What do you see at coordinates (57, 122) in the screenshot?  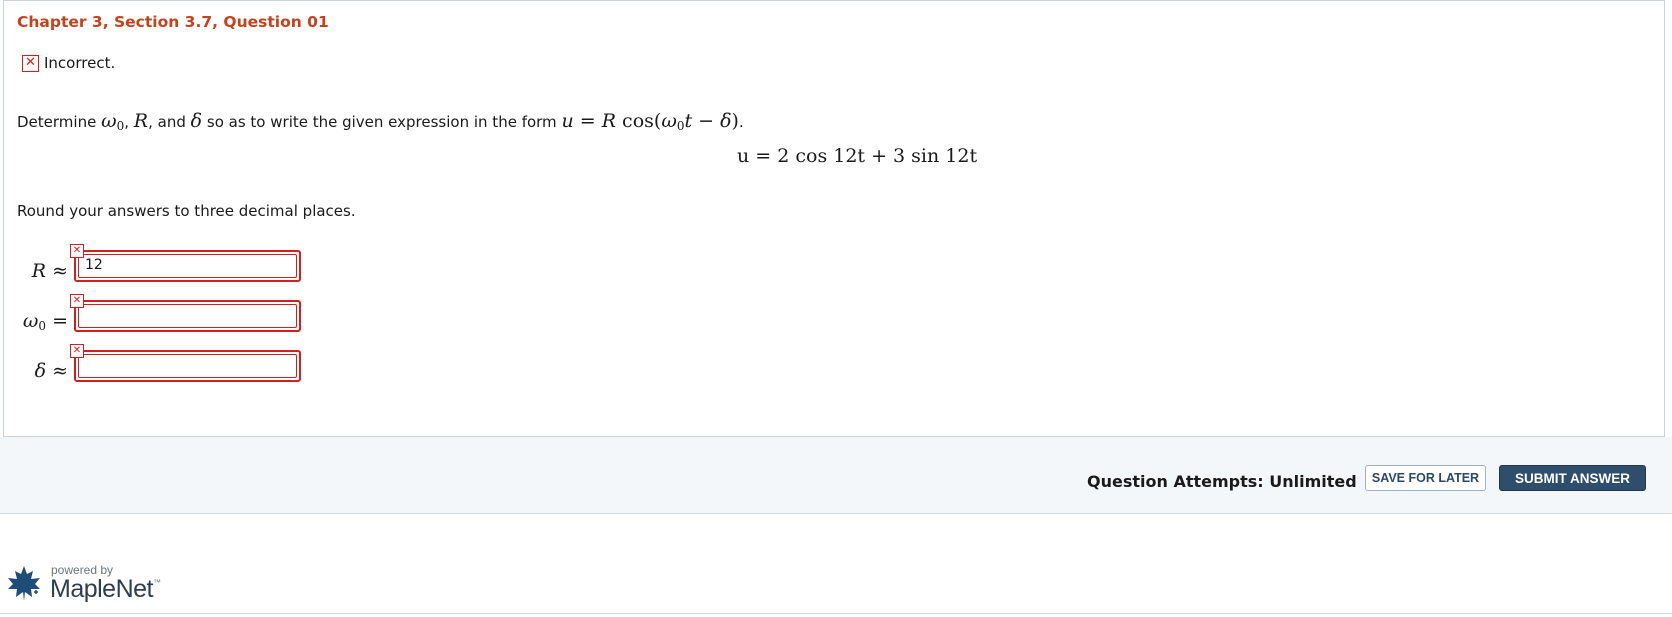 I see `prompt-start: Determine` at bounding box center [57, 122].